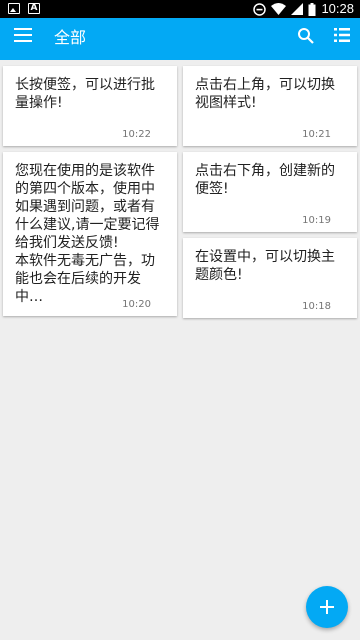 The height and width of the screenshot is (640, 360). What do you see at coordinates (34, 8) in the screenshot?
I see `a-notification-icon: A` at bounding box center [34, 8].